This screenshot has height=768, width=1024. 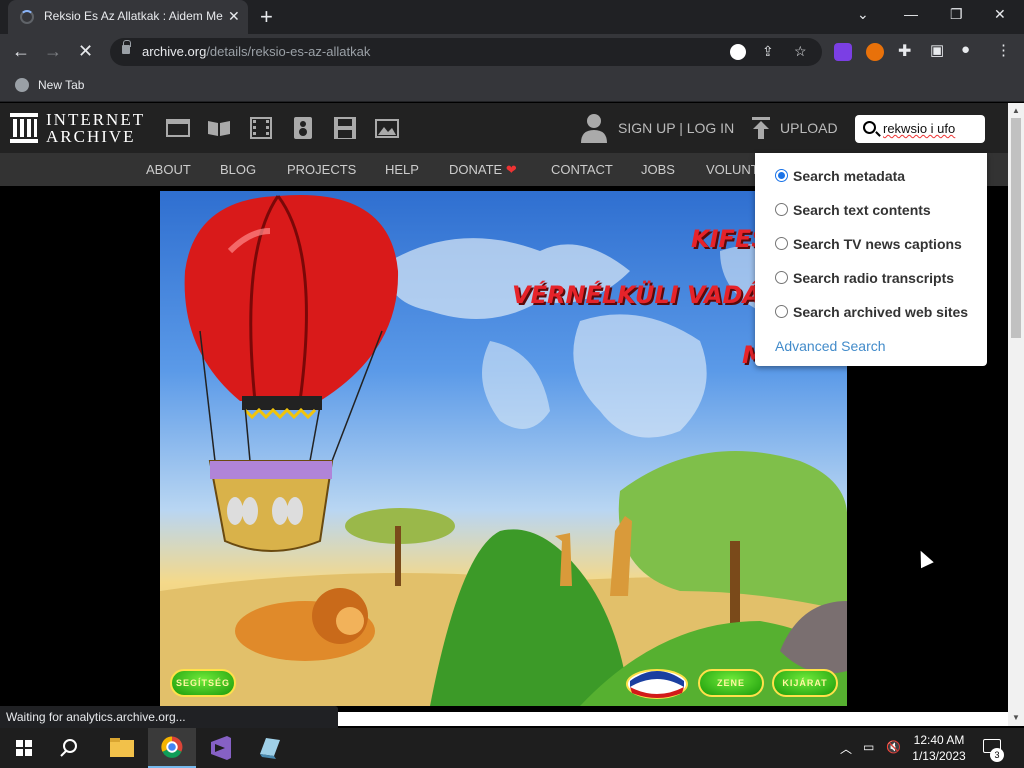 I want to click on page-bottom-strip, so click(x=673, y=719).